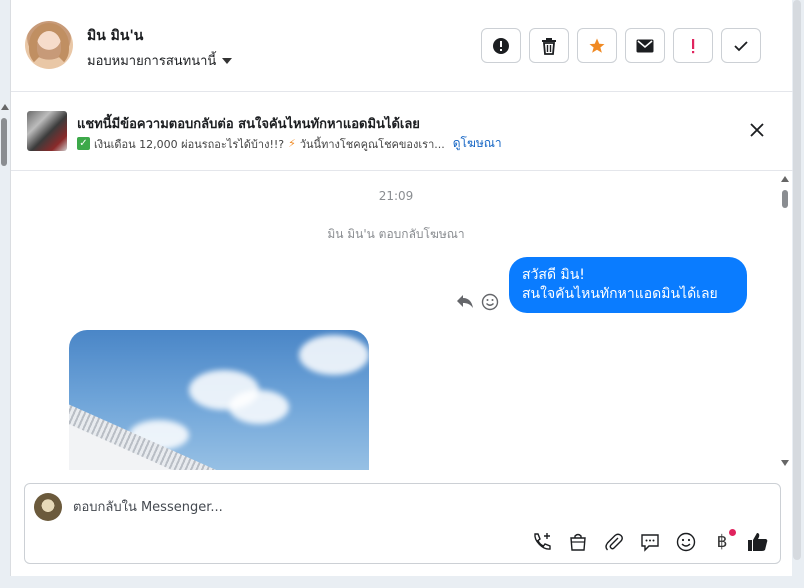  I want to click on lightning-icon: ⚡, so click(292, 143).